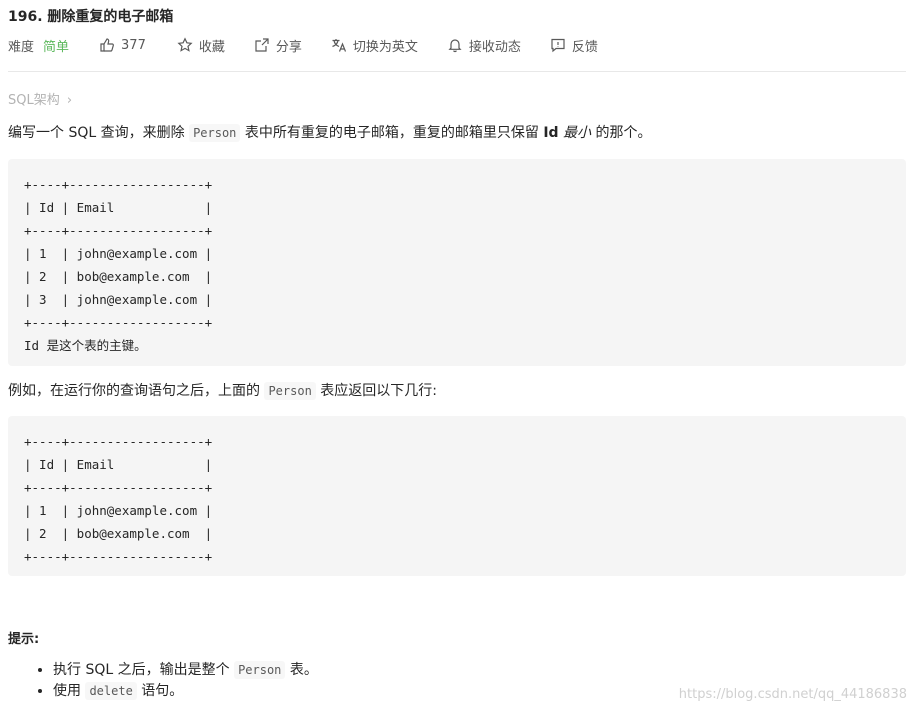 Image resolution: width=917 pixels, height=715 pixels. Describe the element at coordinates (185, 45) in the screenshot. I see `star-icon` at that location.